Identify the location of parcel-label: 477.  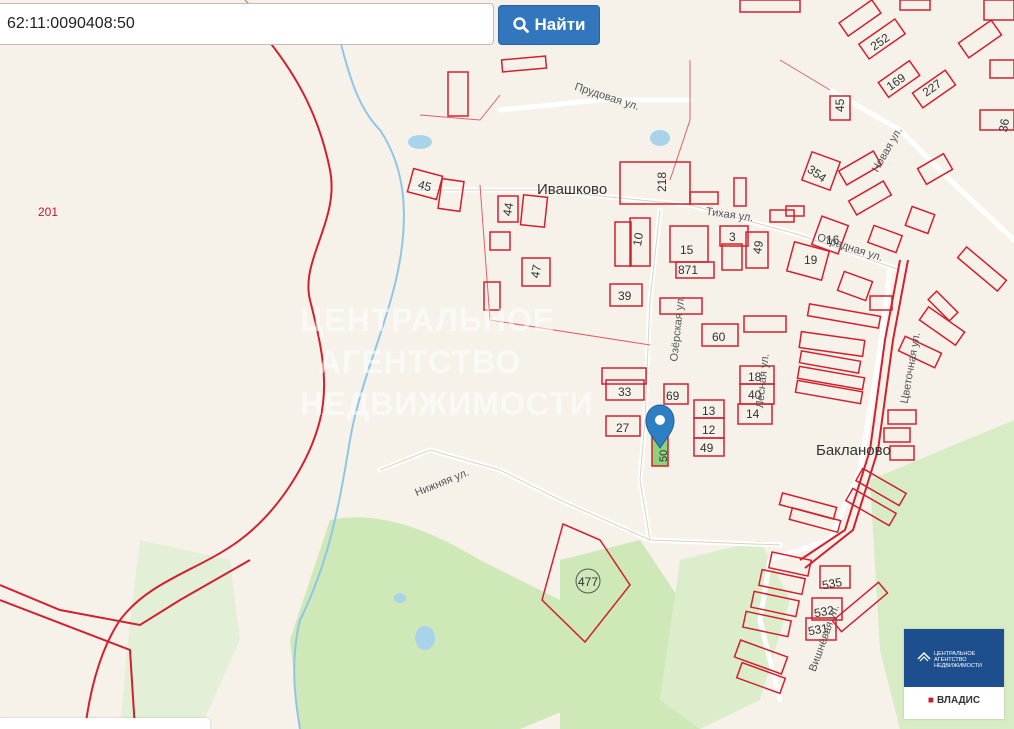
(588, 582).